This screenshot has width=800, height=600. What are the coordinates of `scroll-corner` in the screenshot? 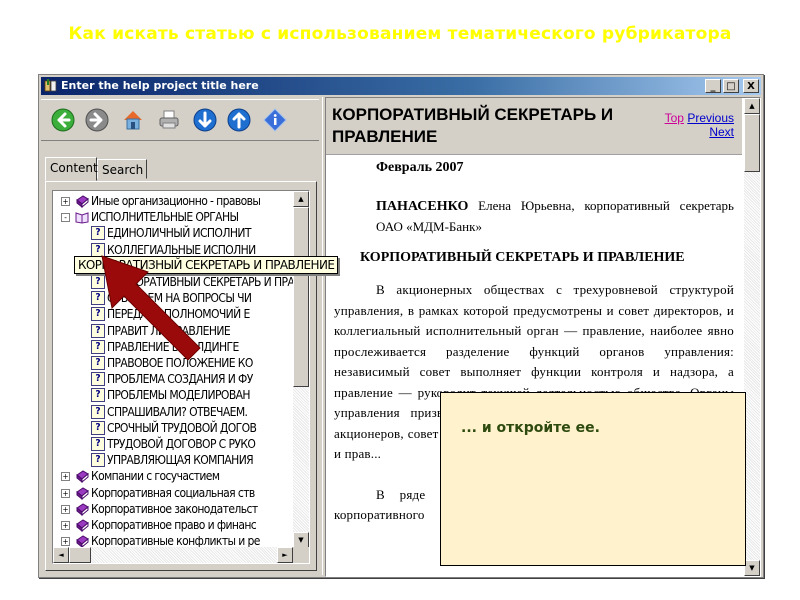 It's located at (301, 555).